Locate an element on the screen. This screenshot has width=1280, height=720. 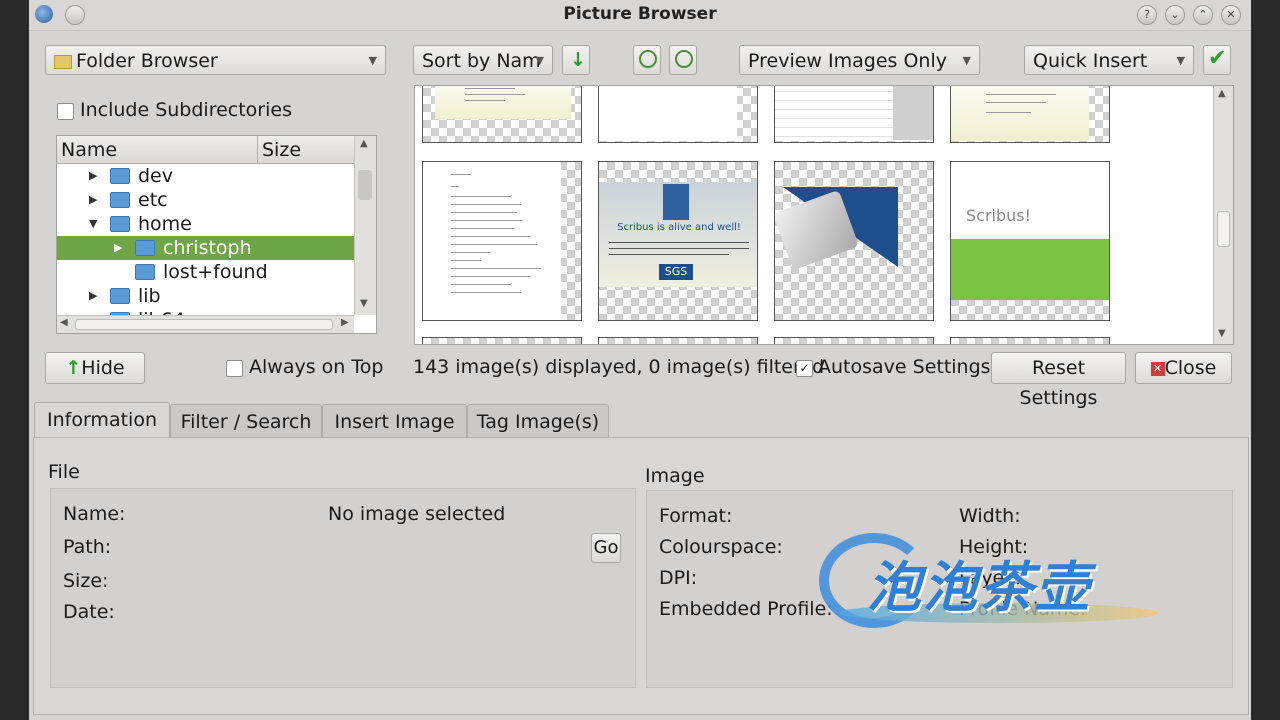
close-button: ✕ Close is located at coordinates (1183, 368).